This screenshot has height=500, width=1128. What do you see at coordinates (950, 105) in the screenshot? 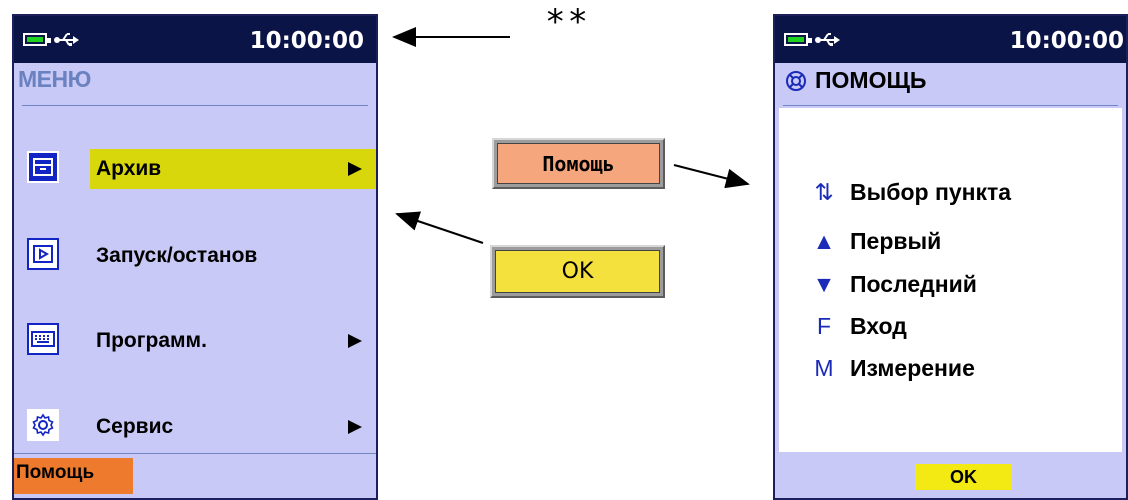
I see `title-divider` at bounding box center [950, 105].